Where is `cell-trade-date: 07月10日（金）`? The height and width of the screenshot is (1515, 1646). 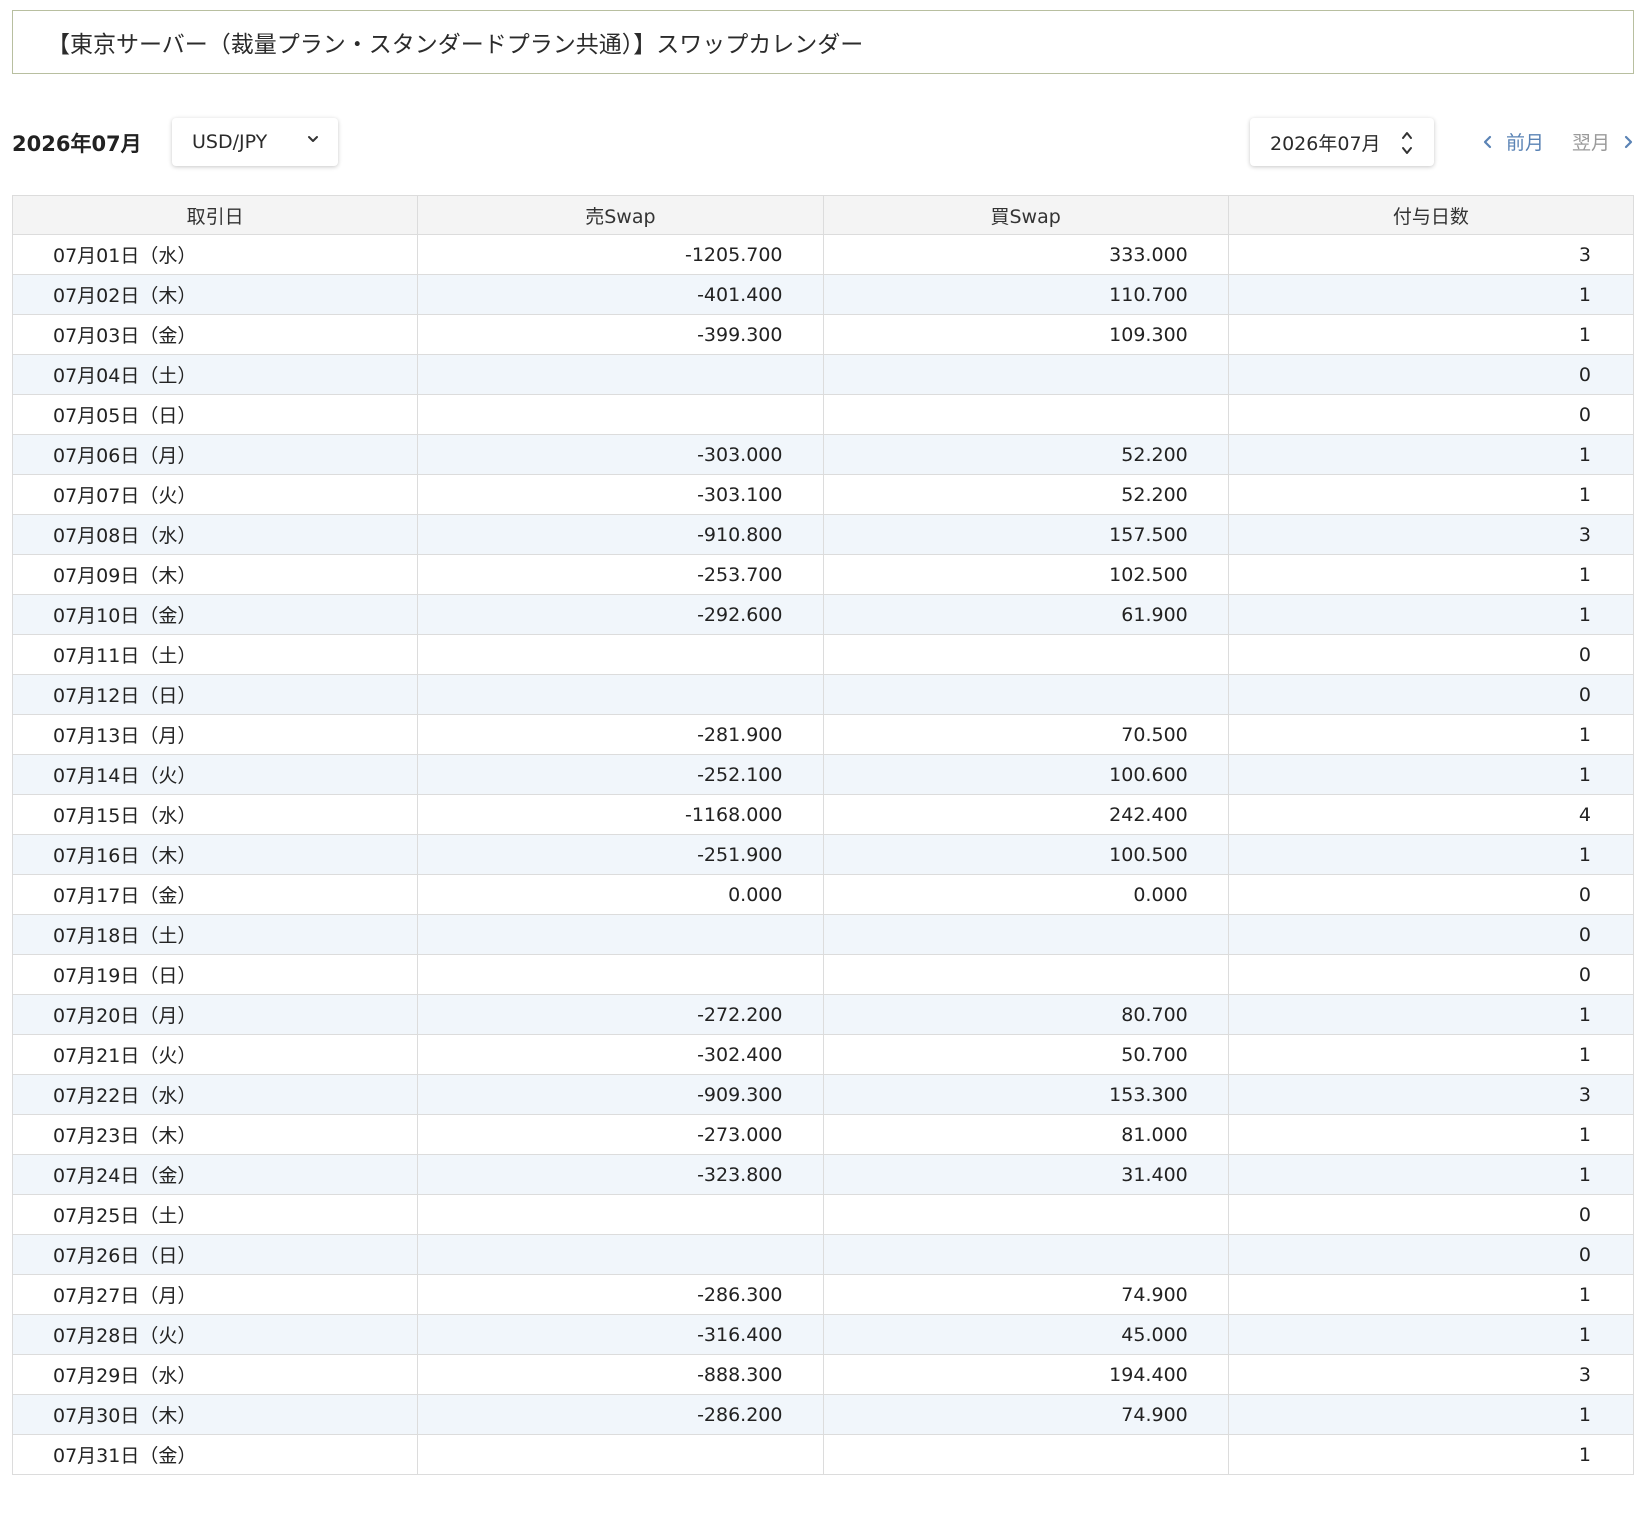
cell-trade-date: 07月10日（金） is located at coordinates (215, 614).